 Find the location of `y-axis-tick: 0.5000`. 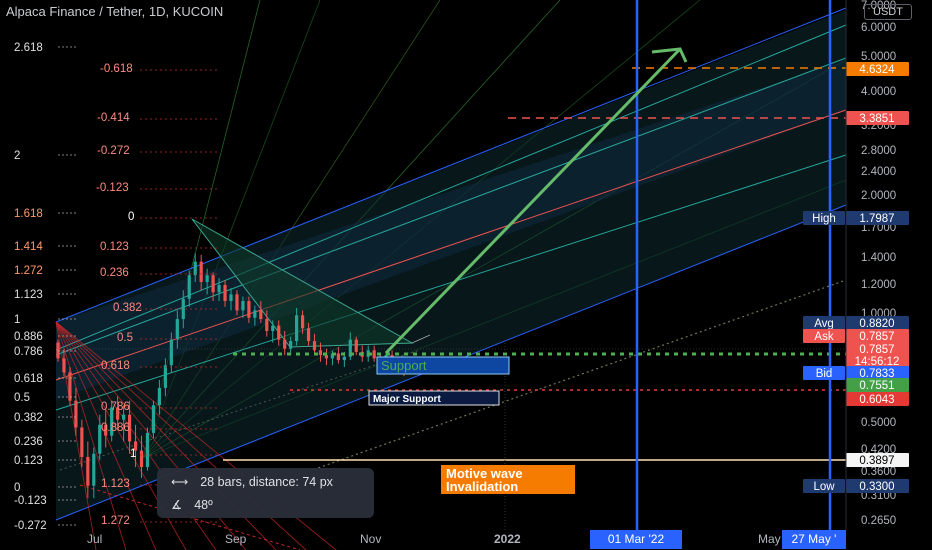

y-axis-tick: 0.5000 is located at coordinates (878, 423).